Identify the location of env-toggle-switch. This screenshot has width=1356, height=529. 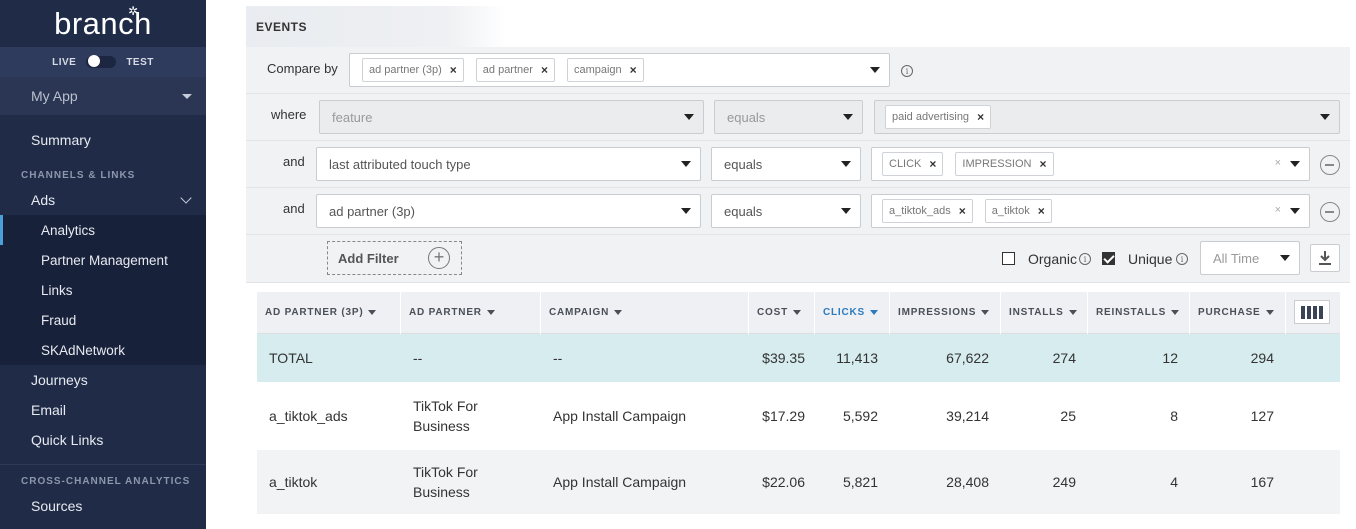
(101, 61).